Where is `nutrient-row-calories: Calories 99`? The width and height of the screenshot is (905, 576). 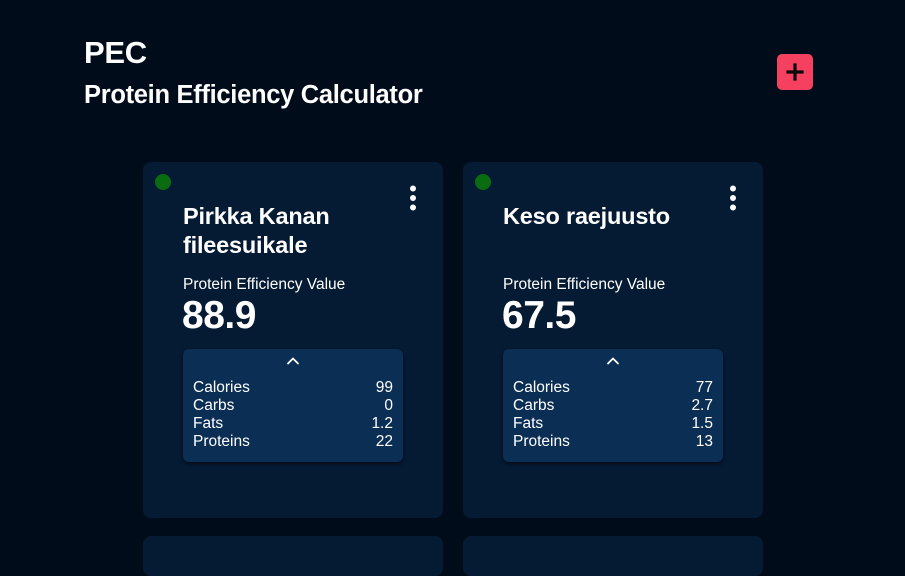 nutrient-row-calories: Calories 99 is located at coordinates (293, 388).